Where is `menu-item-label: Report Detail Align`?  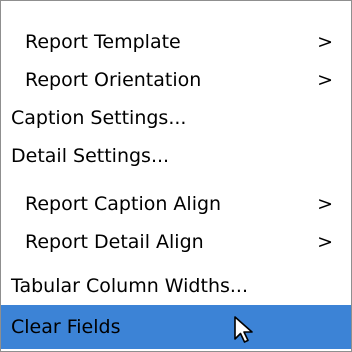
menu-item-label: Report Detail Align is located at coordinates (114, 242).